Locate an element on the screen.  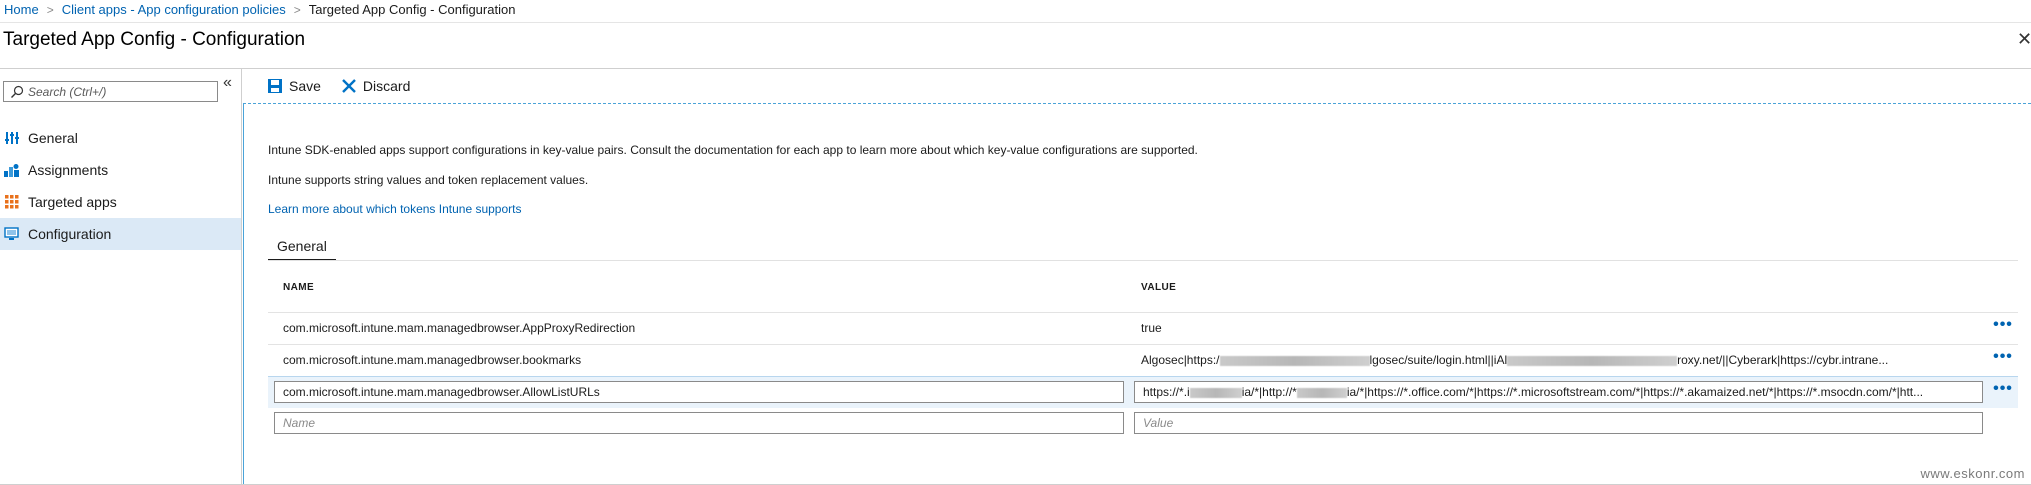
discard-label: Discard is located at coordinates (386, 86).